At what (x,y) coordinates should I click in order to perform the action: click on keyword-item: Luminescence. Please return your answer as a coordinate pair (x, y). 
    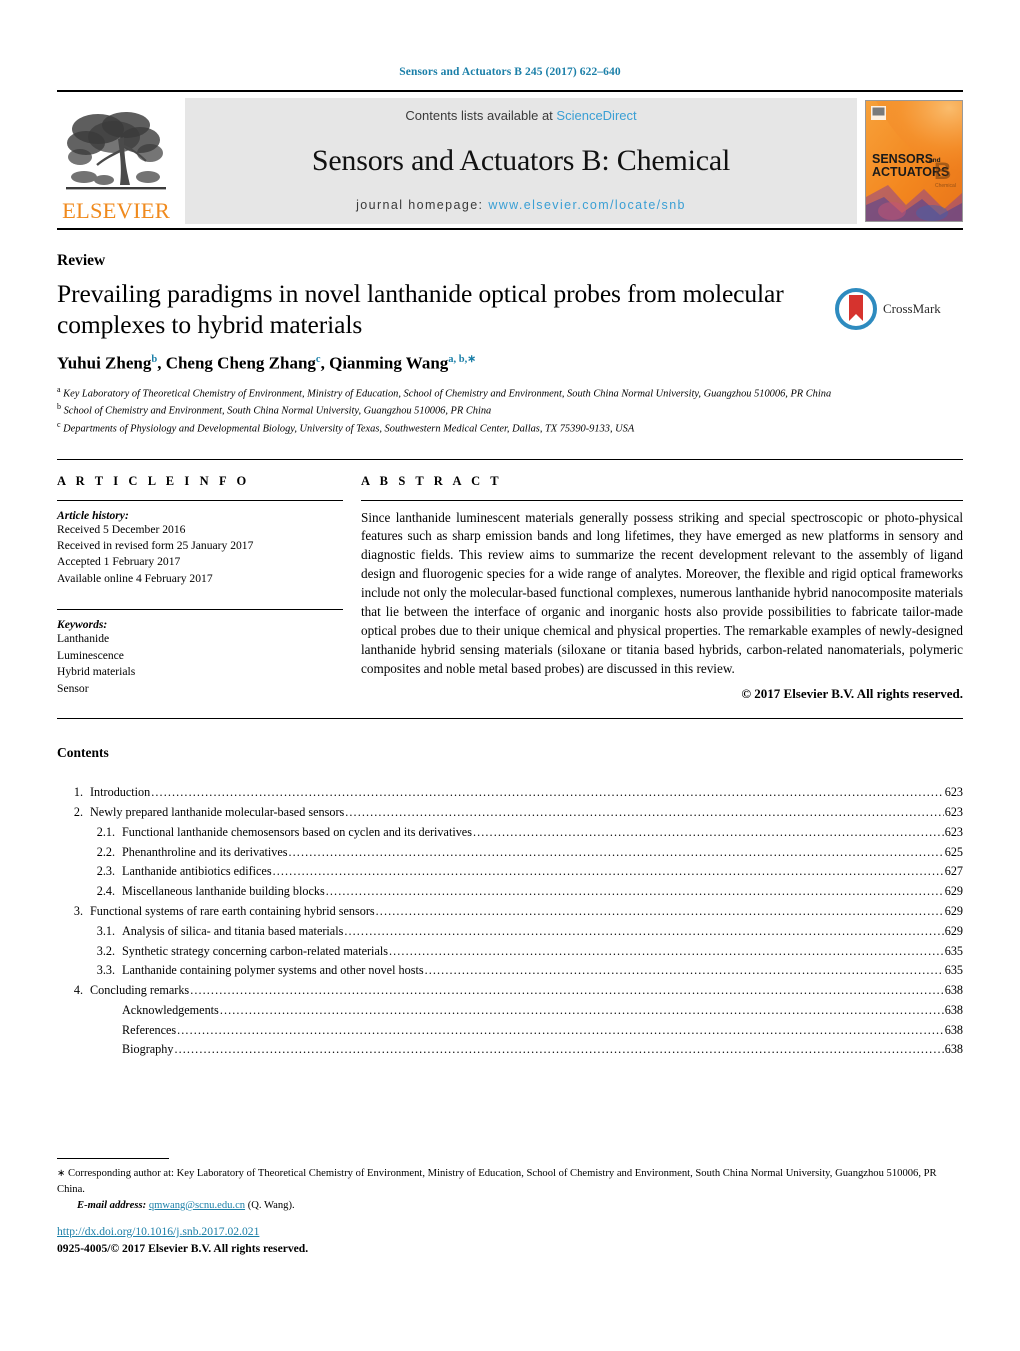
    Looking at the image, I should click on (90, 655).